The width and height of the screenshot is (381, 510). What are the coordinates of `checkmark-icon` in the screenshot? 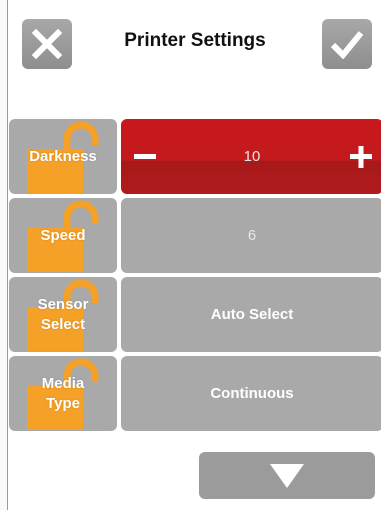 It's located at (347, 45).